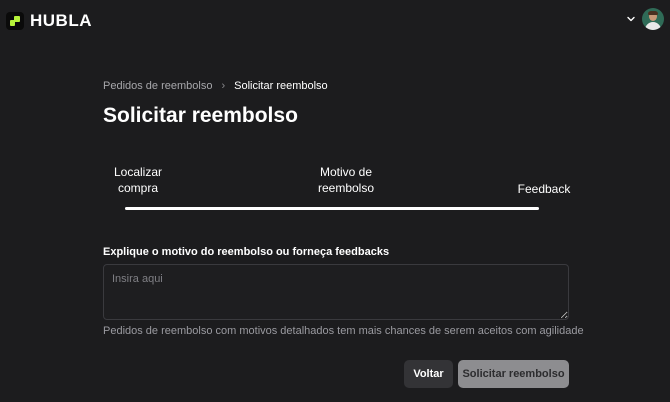  I want to click on step-label-line1: Motivo de, so click(346, 172).